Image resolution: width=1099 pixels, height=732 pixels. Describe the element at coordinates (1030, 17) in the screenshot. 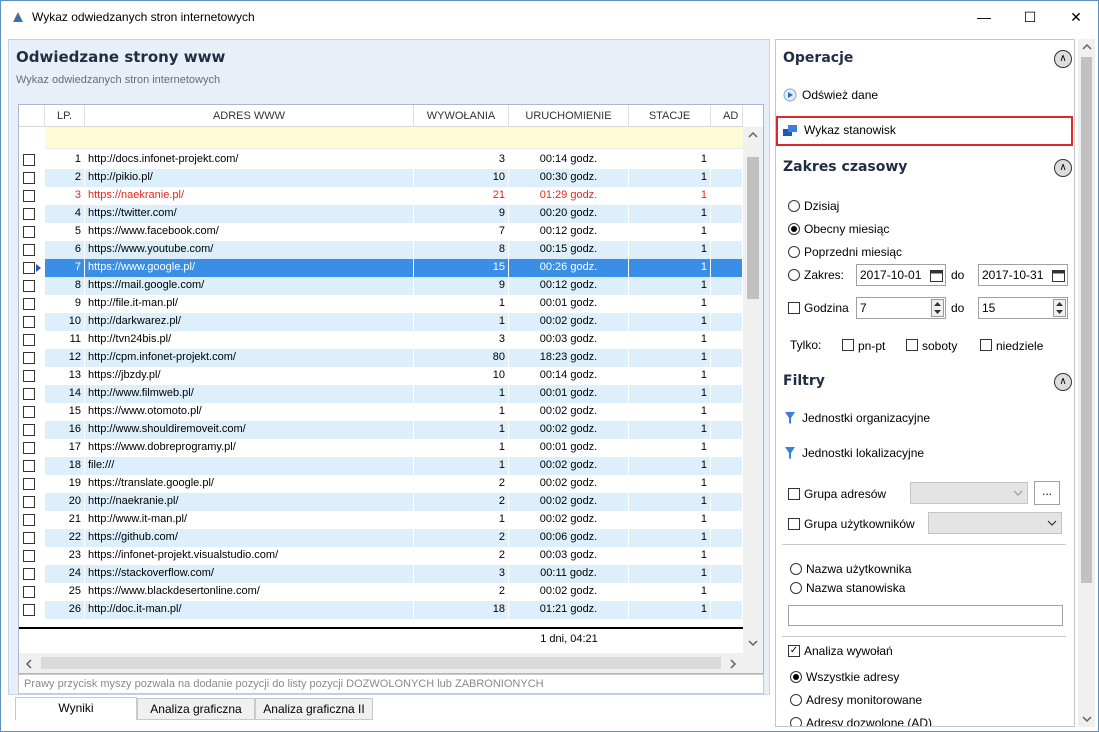

I see `maximize-button: ☐` at that location.